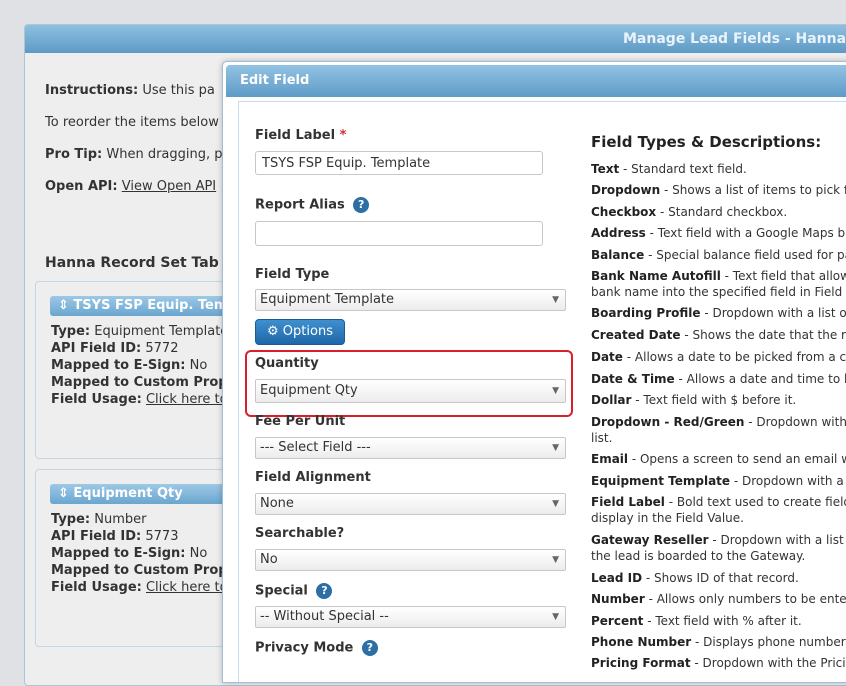  Describe the element at coordinates (315, 447) in the screenshot. I see `fee-per-unit-value: --- Select Field ---` at that location.